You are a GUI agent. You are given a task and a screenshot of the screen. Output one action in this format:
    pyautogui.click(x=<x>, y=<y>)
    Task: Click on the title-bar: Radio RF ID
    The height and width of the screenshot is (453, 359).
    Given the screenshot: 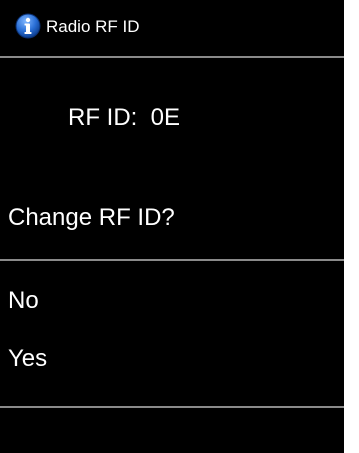 What is the action you would take?
    pyautogui.click(x=172, y=28)
    